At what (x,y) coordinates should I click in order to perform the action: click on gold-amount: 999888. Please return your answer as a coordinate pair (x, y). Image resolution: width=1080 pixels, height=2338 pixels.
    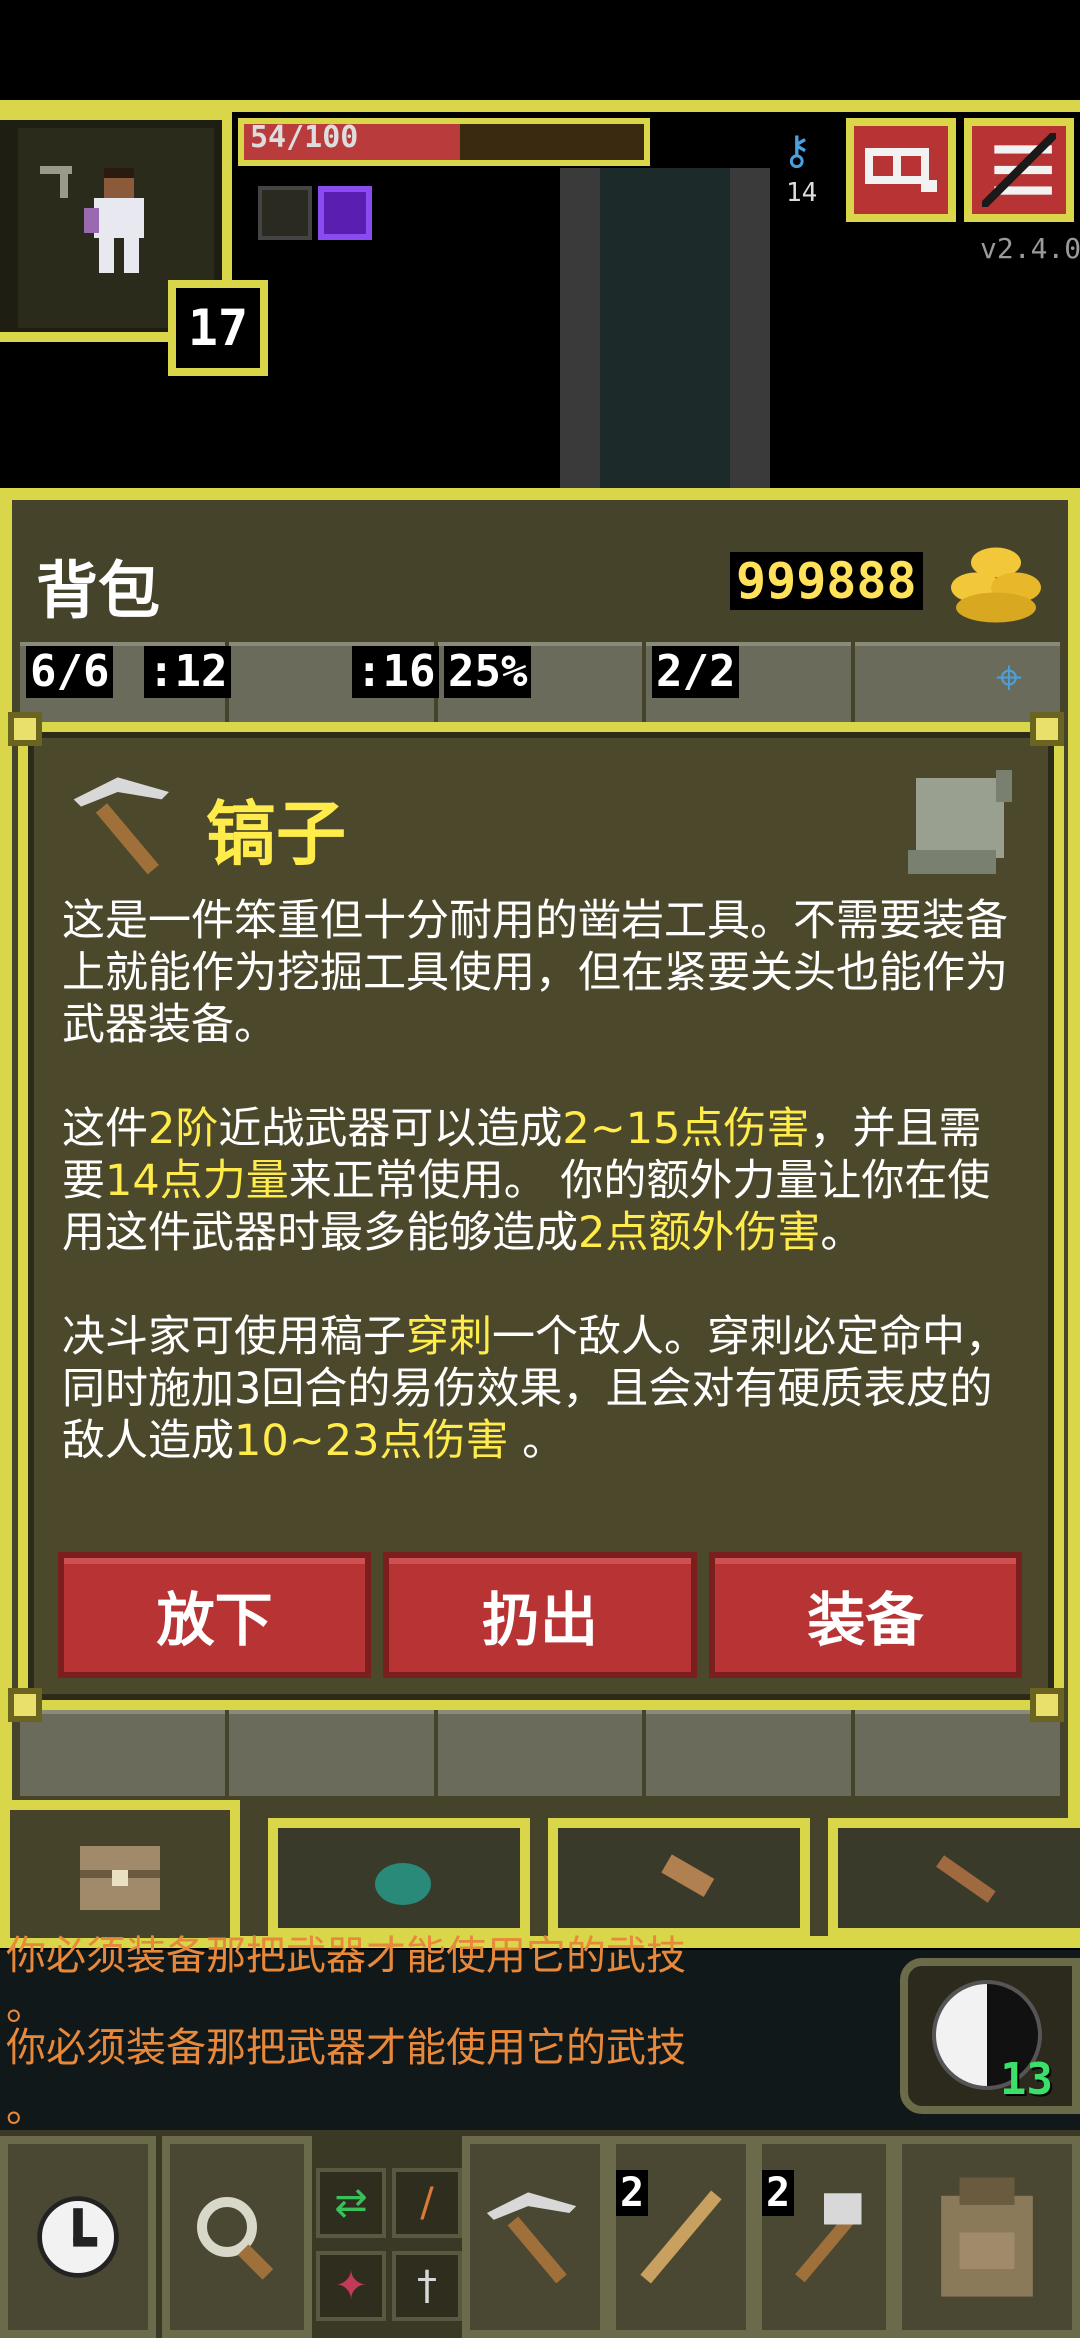
    Looking at the image, I should click on (826, 581).